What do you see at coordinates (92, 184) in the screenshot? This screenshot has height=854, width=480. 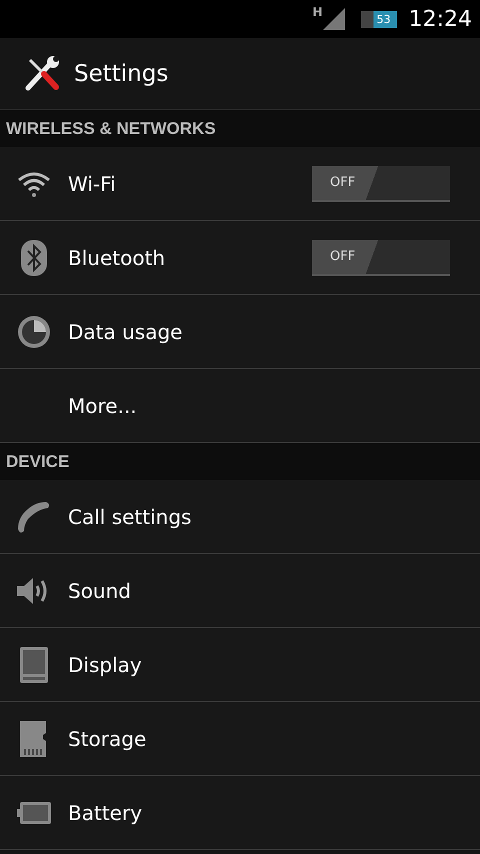 I see `item-label: Wi-Fi` at bounding box center [92, 184].